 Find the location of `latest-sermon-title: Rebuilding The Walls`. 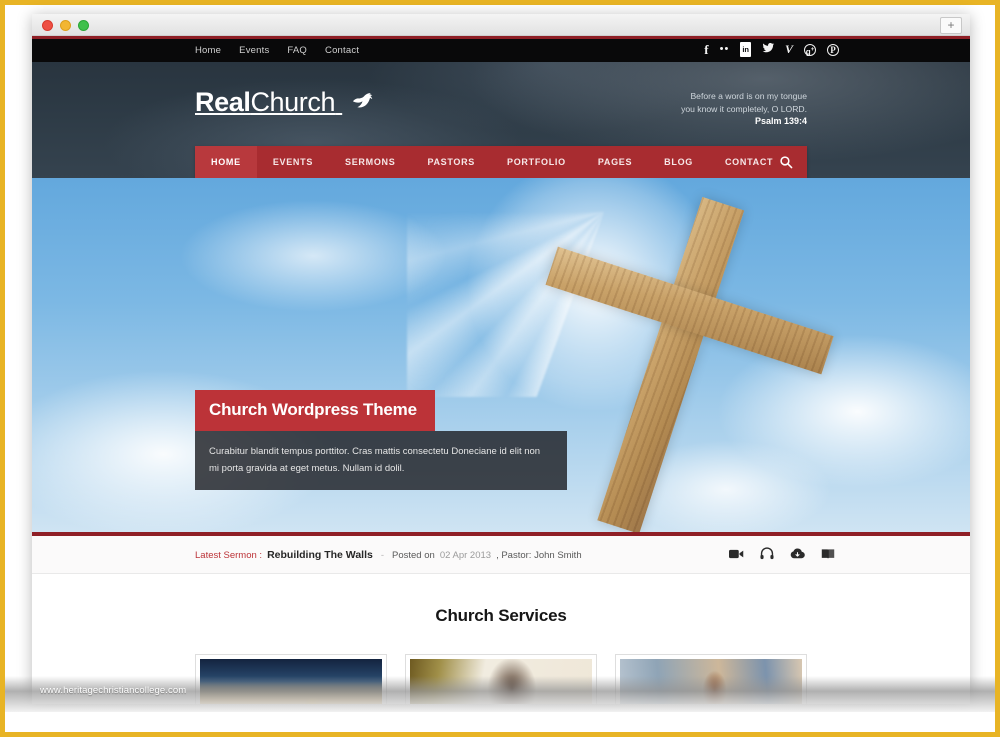

latest-sermon-title: Rebuilding The Walls is located at coordinates (320, 555).